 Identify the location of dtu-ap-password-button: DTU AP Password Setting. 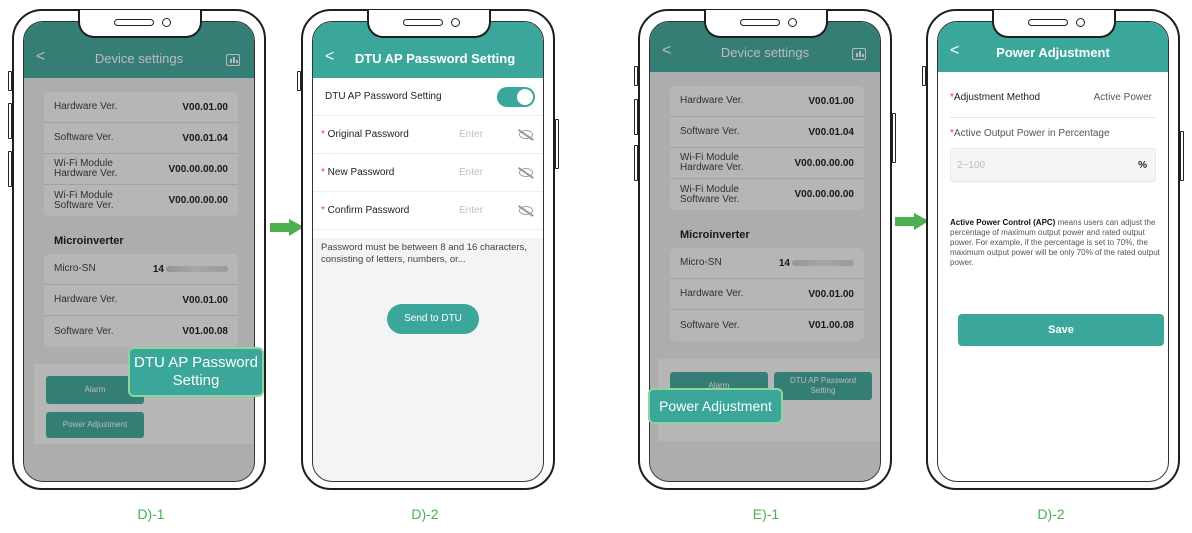
(823, 386).